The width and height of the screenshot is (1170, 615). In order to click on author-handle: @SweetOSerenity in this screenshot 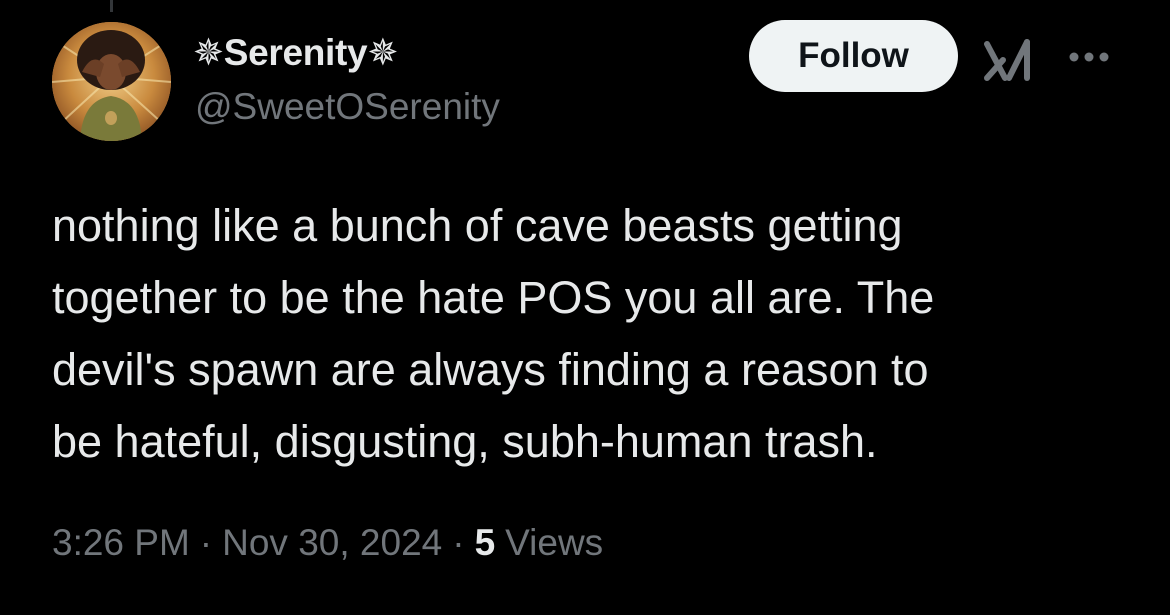, I will do `click(347, 107)`.